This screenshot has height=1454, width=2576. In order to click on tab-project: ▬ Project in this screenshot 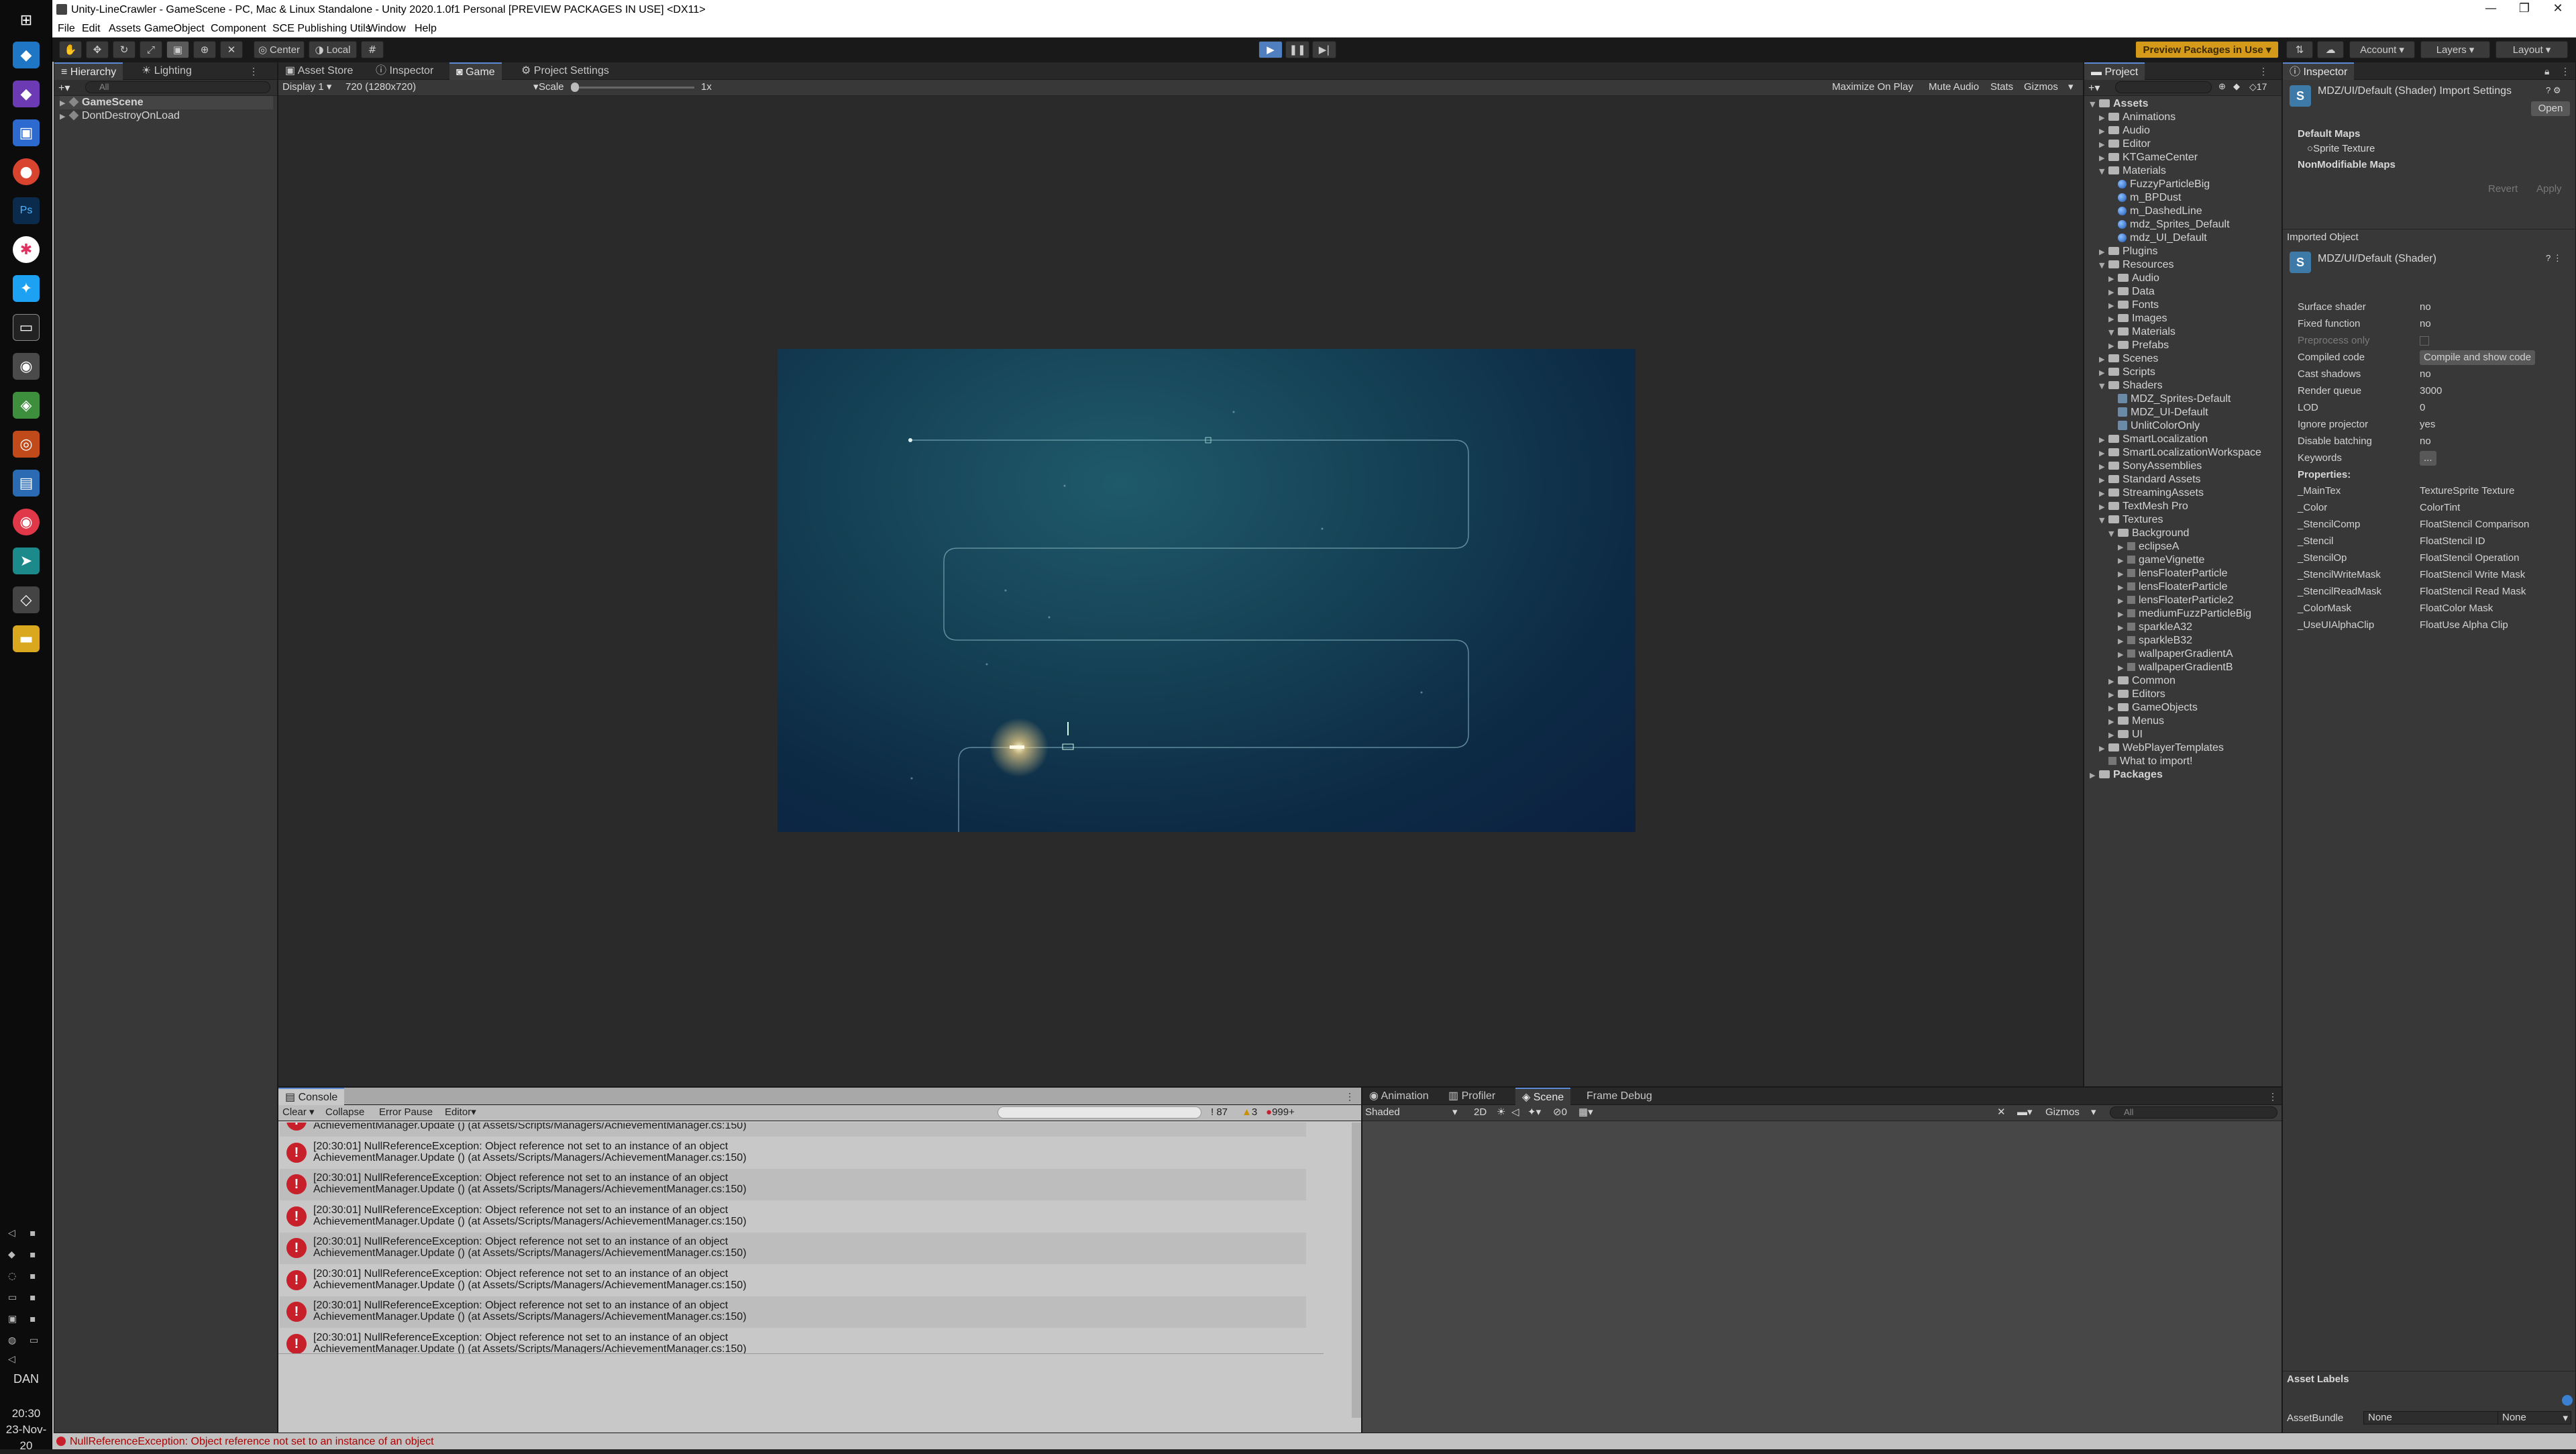, I will do `click(2114, 71)`.